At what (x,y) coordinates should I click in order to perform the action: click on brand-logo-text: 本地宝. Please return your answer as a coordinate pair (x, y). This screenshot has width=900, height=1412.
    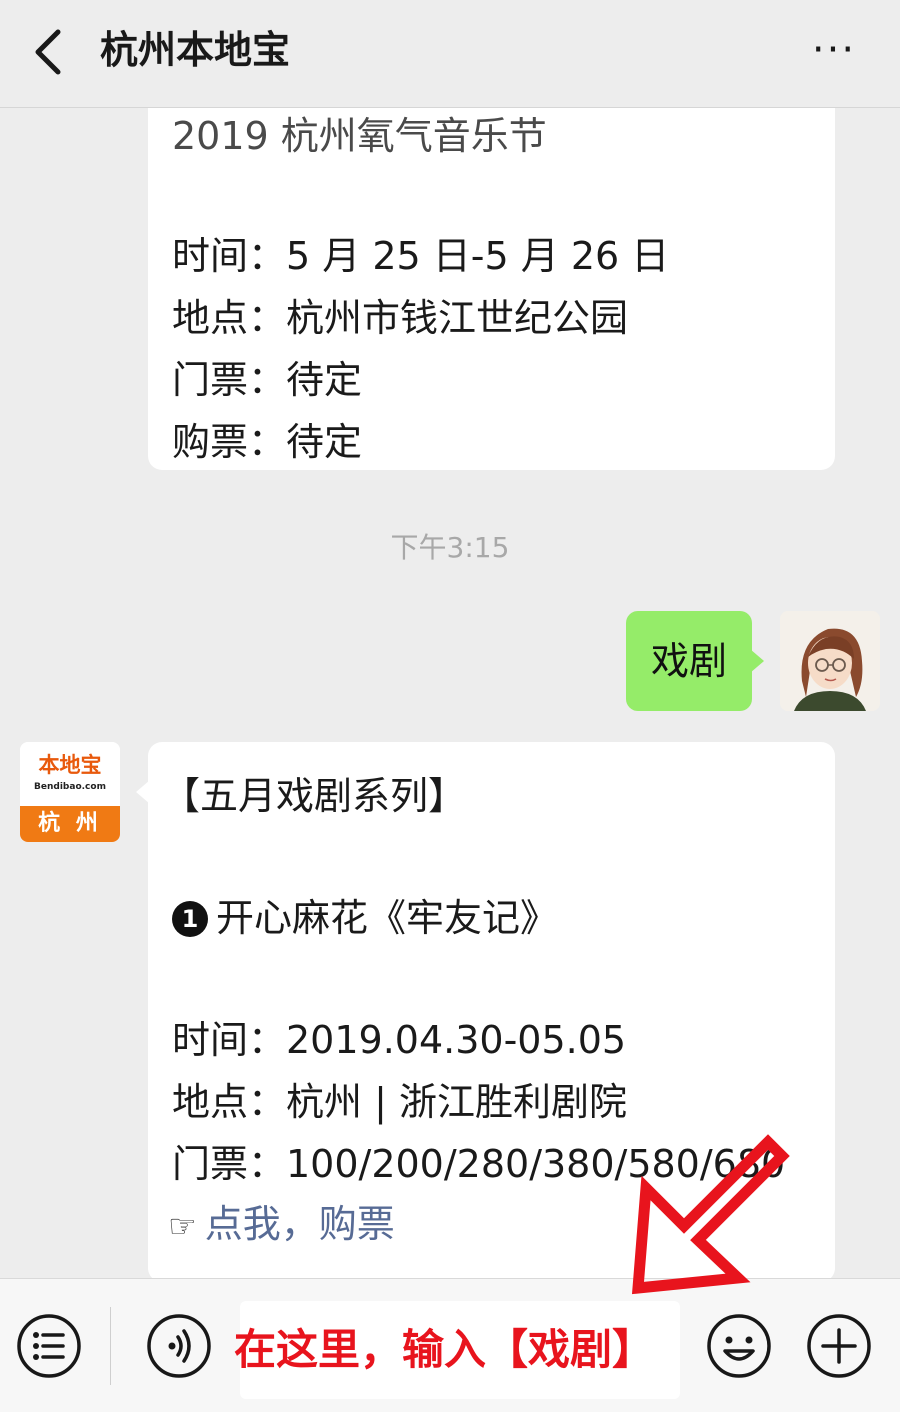
    Looking at the image, I should click on (70, 765).